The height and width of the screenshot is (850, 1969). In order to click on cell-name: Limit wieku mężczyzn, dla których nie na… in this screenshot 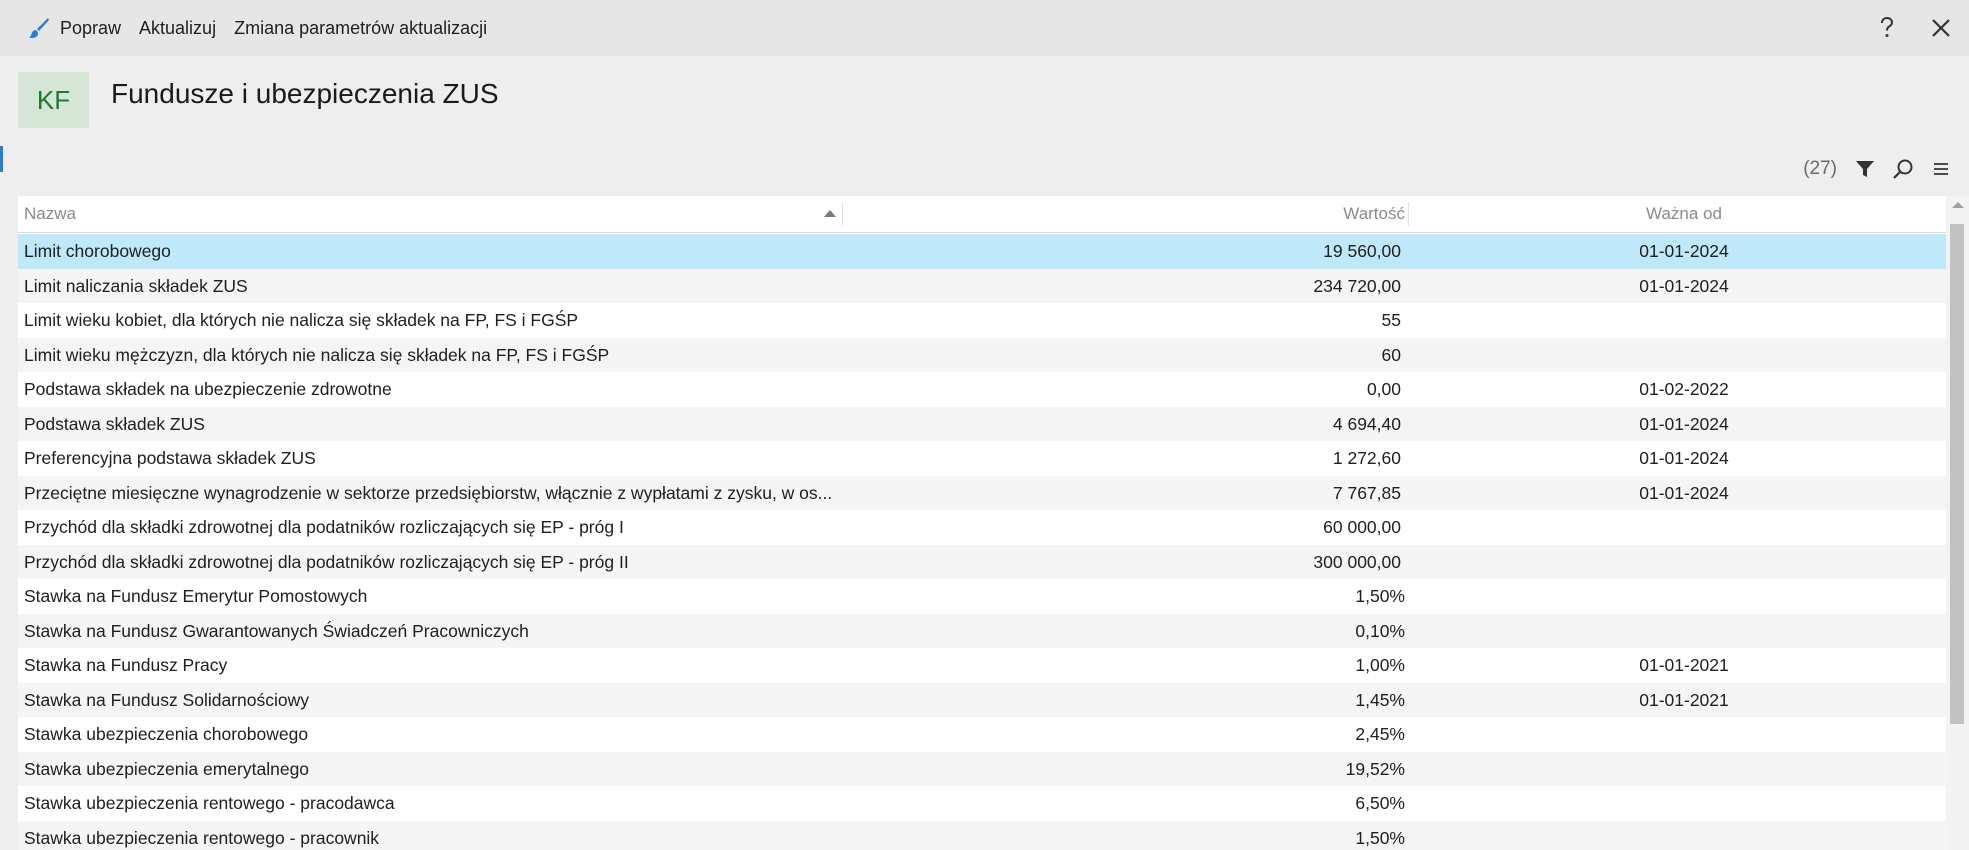, I will do `click(317, 354)`.